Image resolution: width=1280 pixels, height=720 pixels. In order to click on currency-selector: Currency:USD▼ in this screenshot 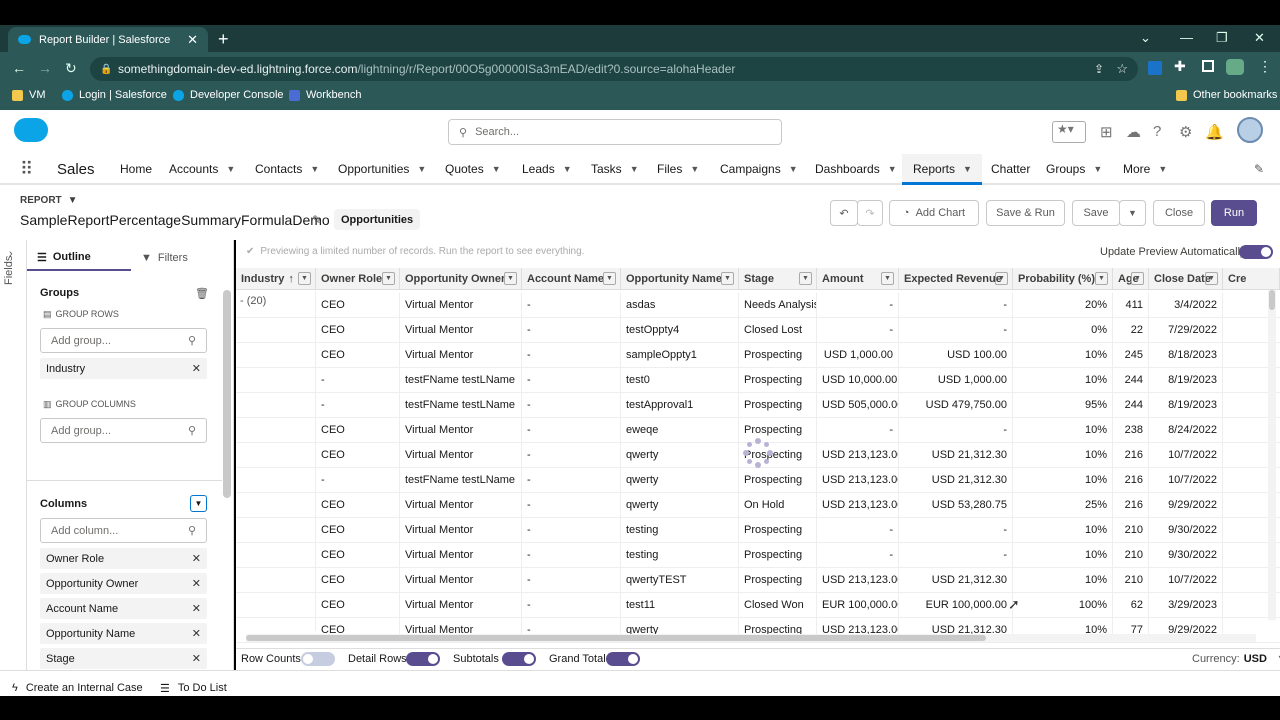, I will do `click(1236, 659)`.